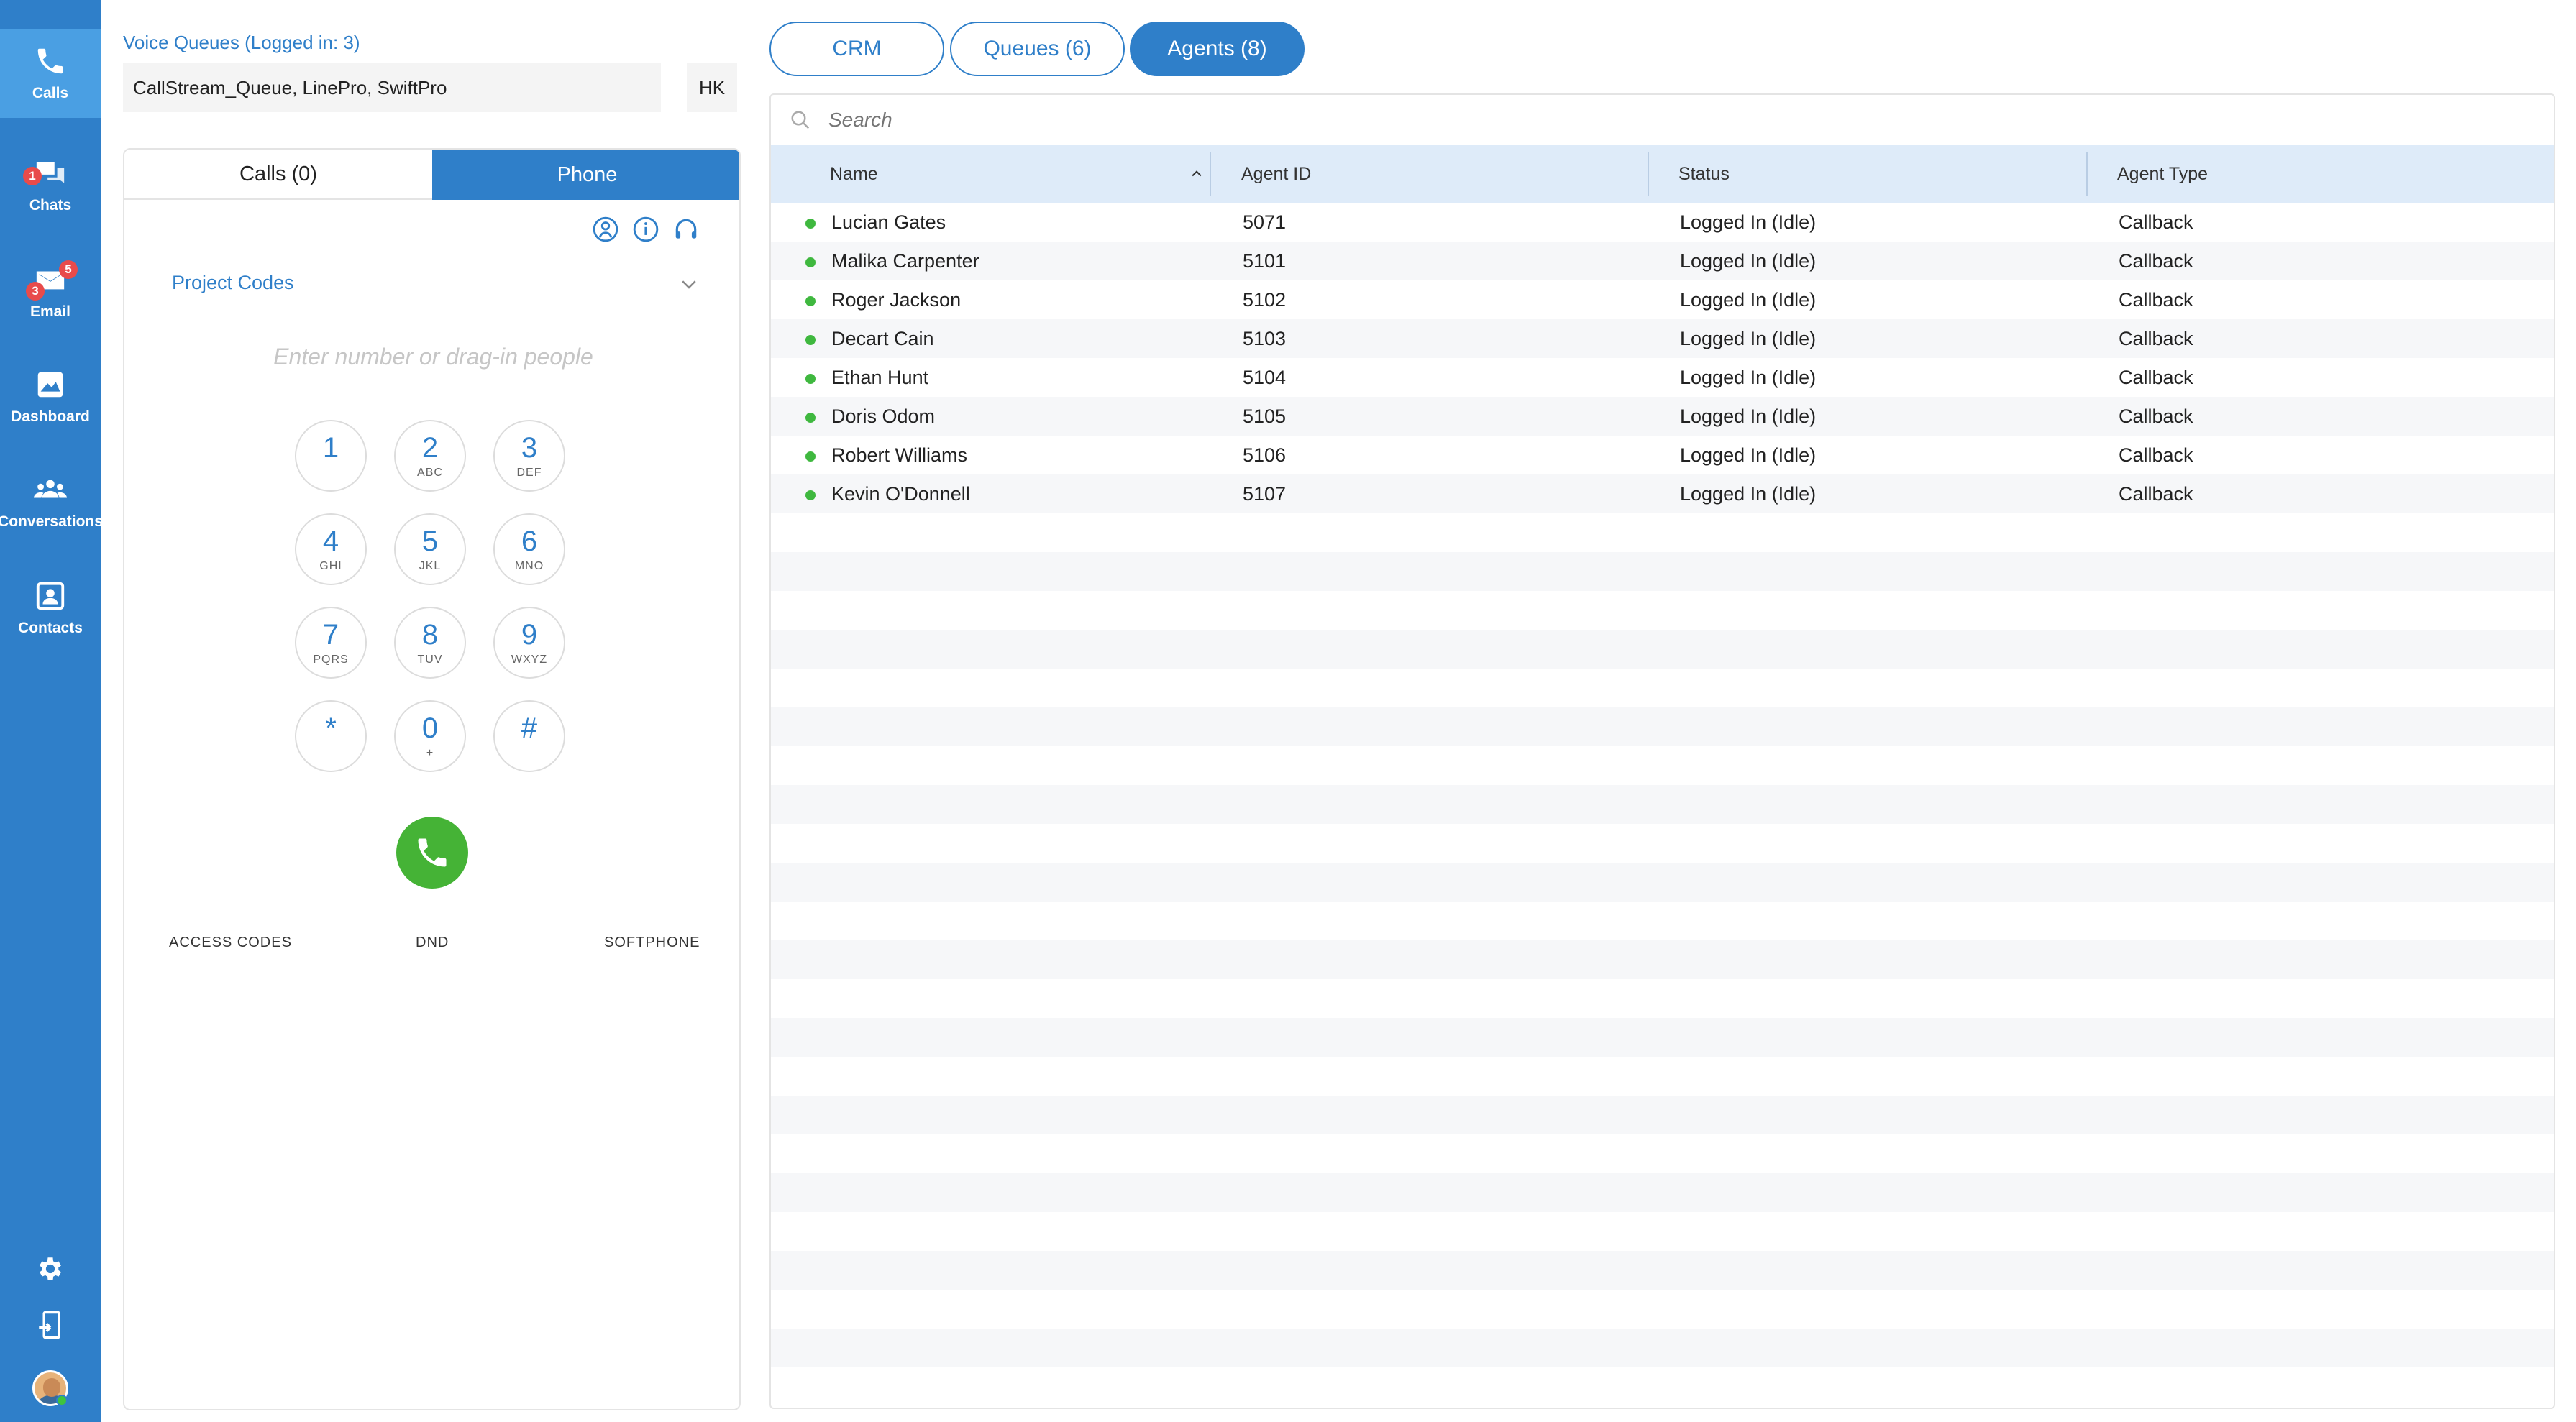 The image size is (2576, 1422). What do you see at coordinates (432, 943) in the screenshot?
I see `dnd-link: DND` at bounding box center [432, 943].